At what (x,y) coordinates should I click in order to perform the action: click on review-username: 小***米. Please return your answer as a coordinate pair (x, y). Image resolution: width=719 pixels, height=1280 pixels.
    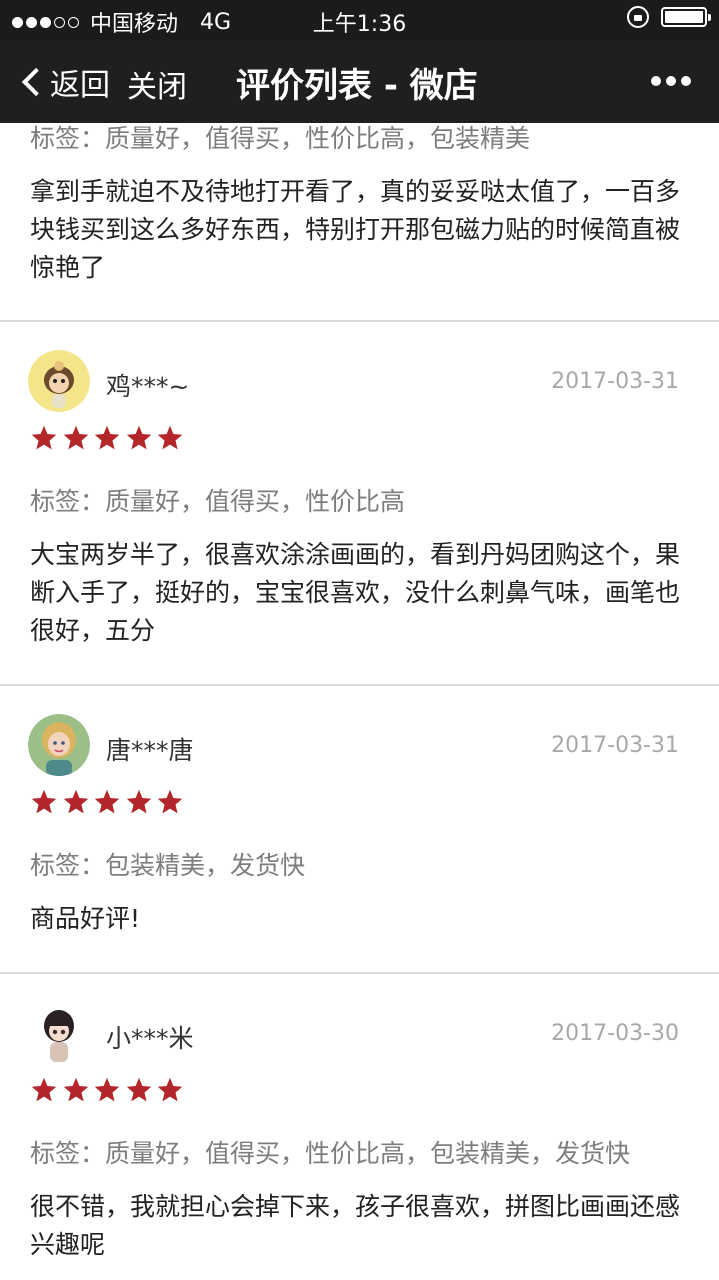
    Looking at the image, I should click on (150, 1038).